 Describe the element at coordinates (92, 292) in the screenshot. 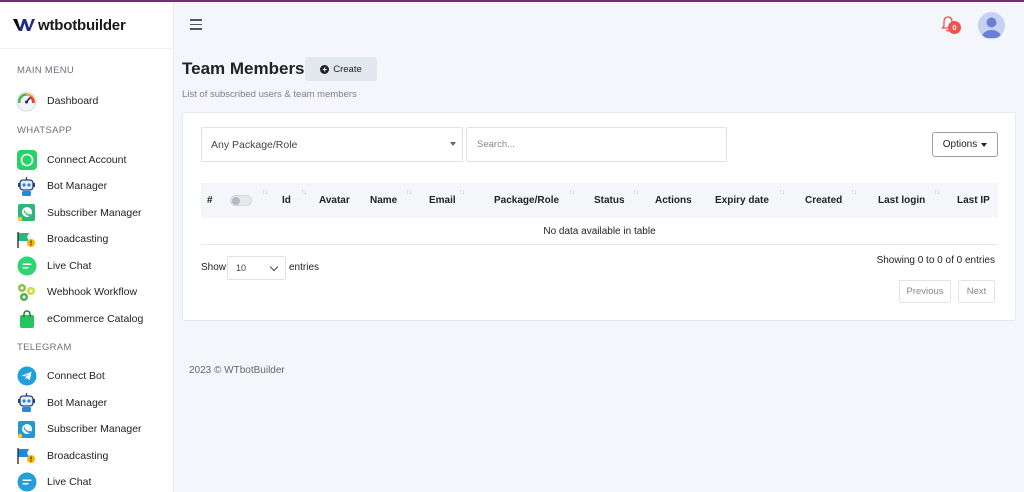

I see `sidebar-item-label: Webhook Workflow` at that location.